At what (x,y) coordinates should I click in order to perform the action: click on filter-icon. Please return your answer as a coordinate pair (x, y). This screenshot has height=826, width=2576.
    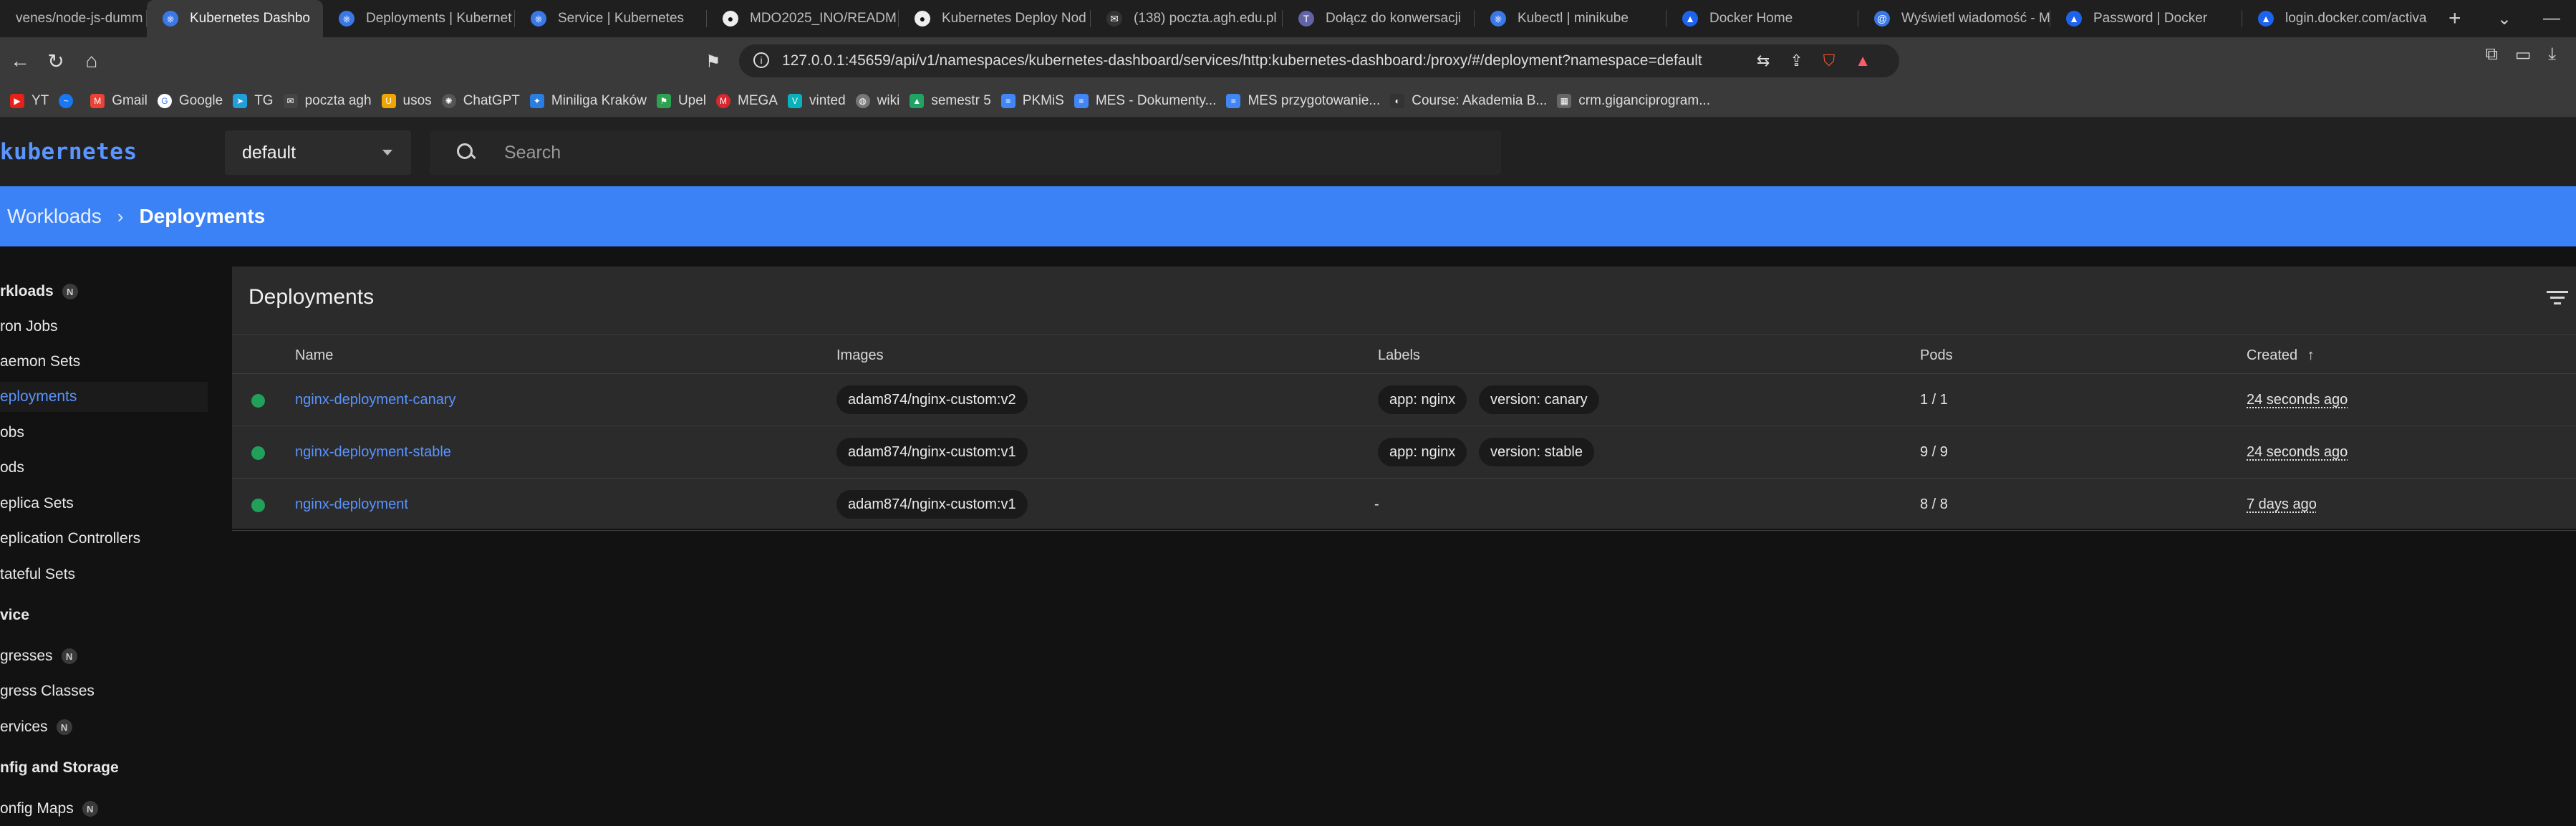
    Looking at the image, I should click on (2557, 299).